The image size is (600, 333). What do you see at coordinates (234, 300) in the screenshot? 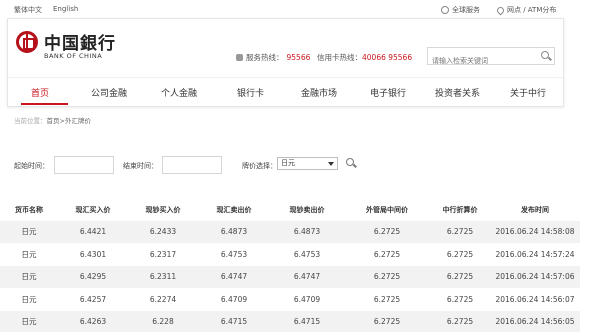
I see `cell-spot-sell: 6.4709` at bounding box center [234, 300].